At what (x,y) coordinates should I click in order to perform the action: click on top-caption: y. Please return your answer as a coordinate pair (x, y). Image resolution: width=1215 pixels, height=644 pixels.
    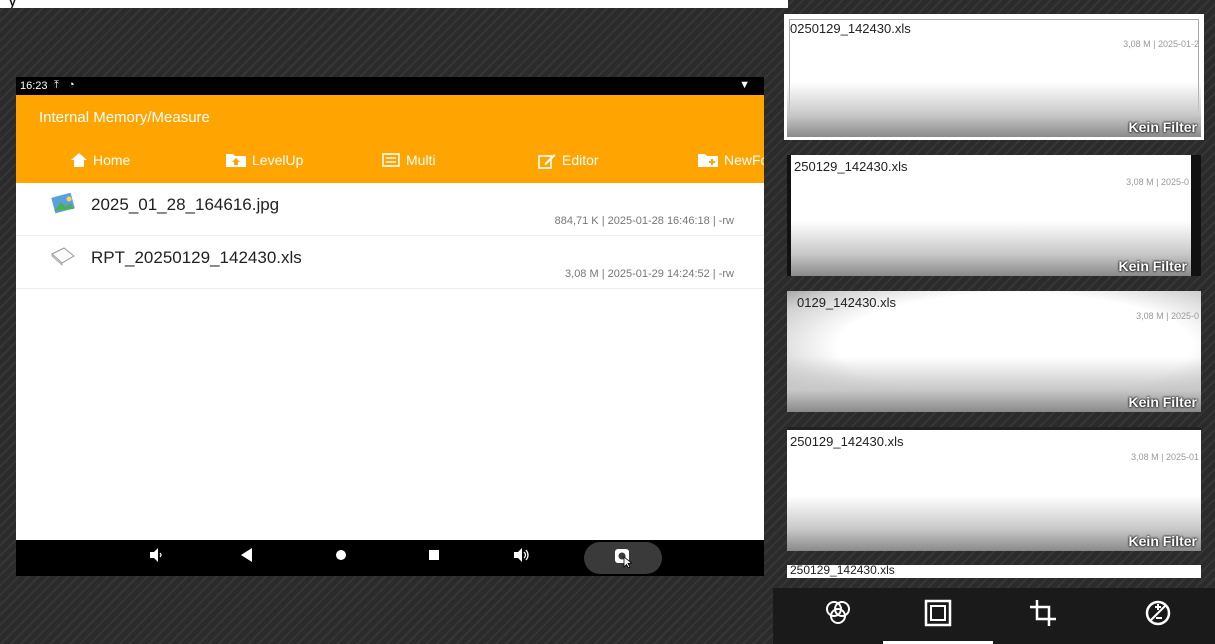
    Looking at the image, I should click on (394, 4).